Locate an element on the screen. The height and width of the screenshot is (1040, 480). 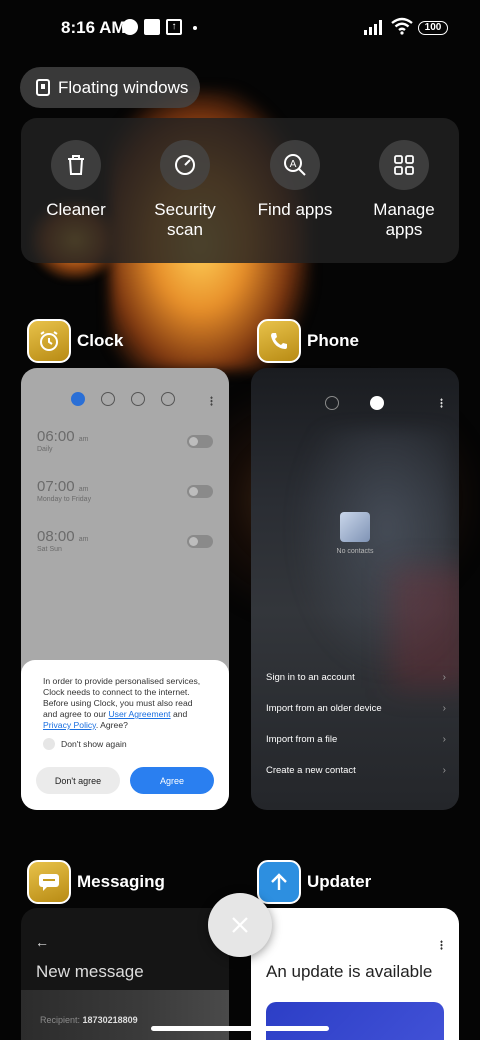
alarm-item: 06:00 am Daily is located at coordinates (62, 440).